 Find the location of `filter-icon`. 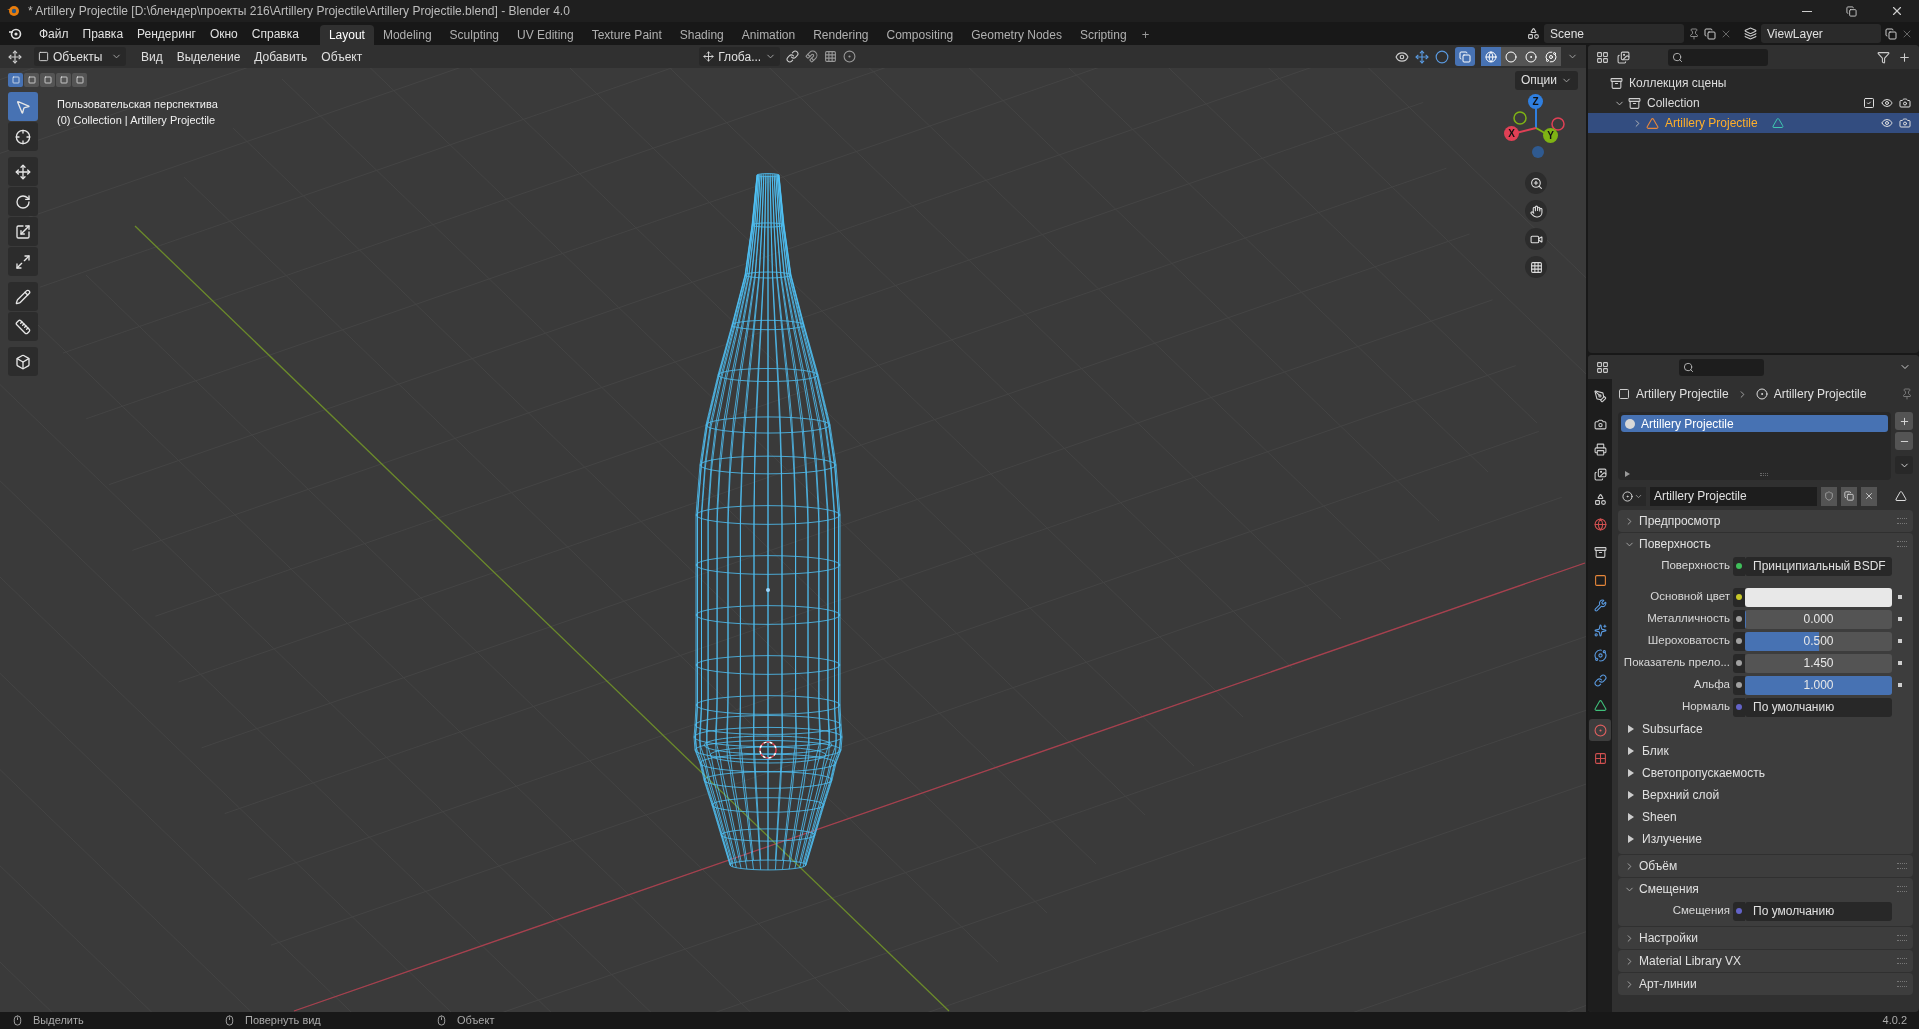

filter-icon is located at coordinates (1883, 57).